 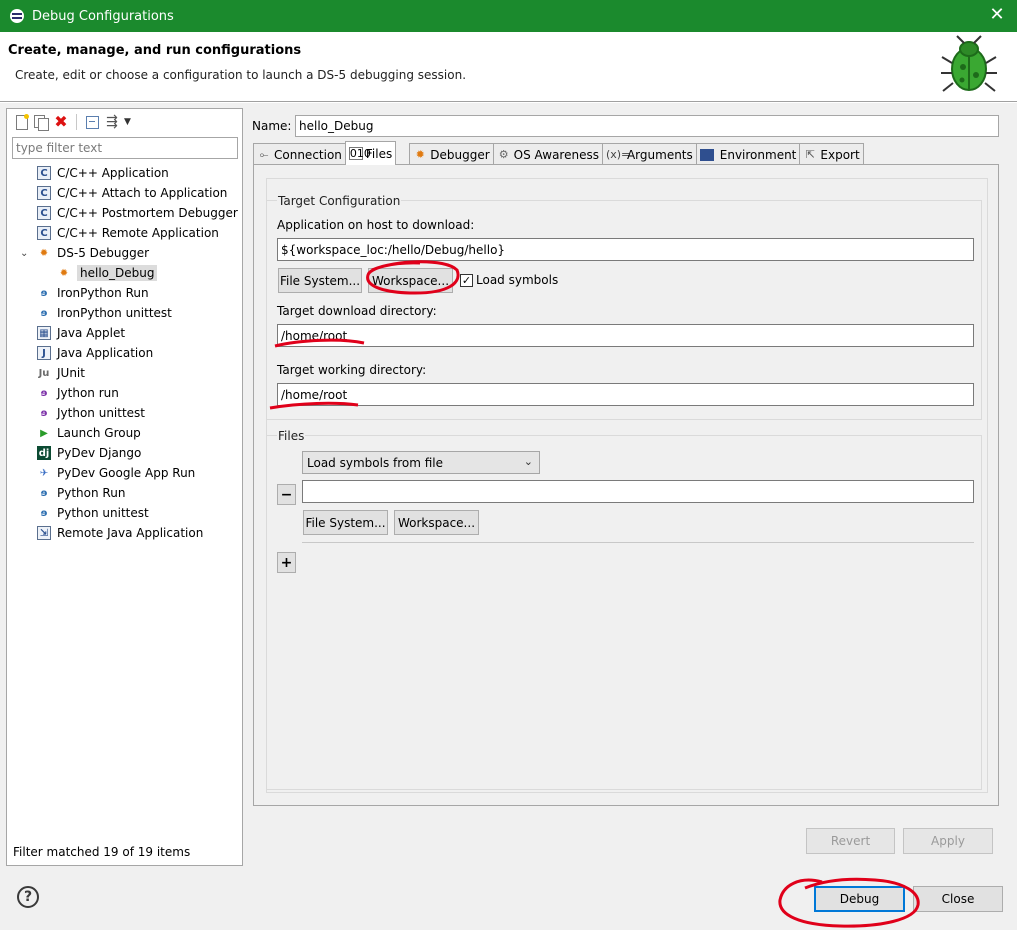 What do you see at coordinates (421, 462) in the screenshot?
I see `files-action-select: Load symbols from file ⌄` at bounding box center [421, 462].